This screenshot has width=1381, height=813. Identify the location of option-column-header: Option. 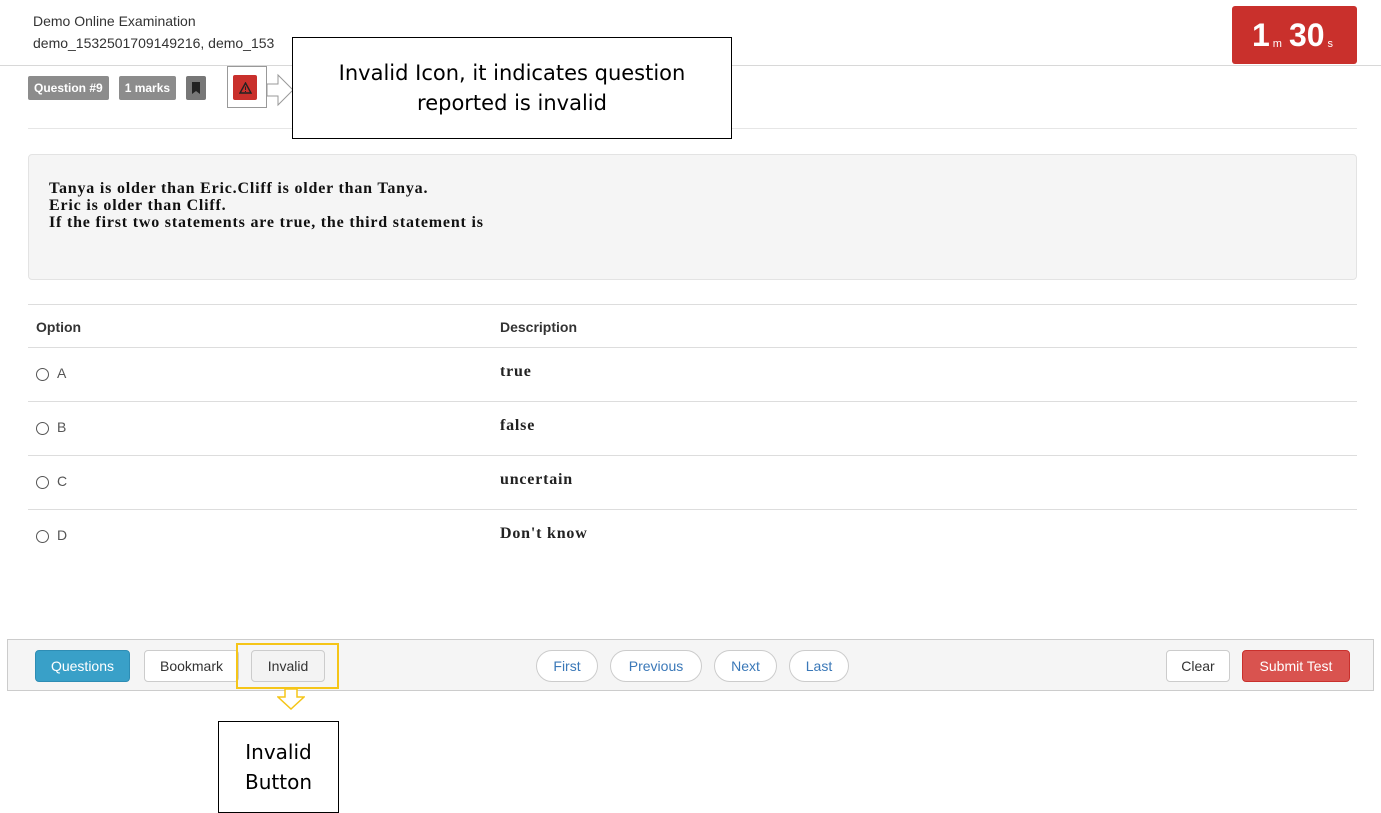
(59, 327).